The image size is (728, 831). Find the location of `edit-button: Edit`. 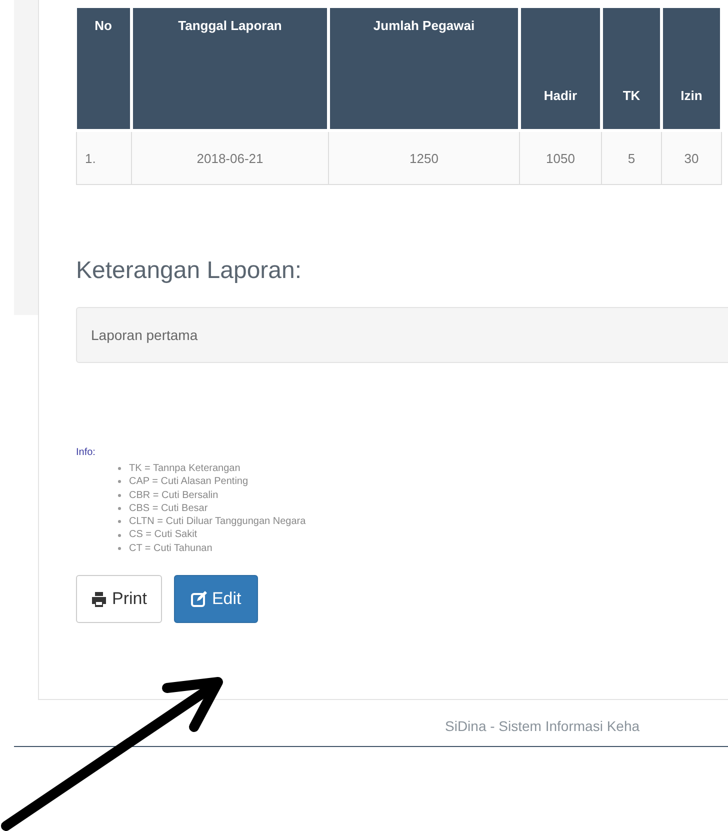

edit-button: Edit is located at coordinates (216, 599).